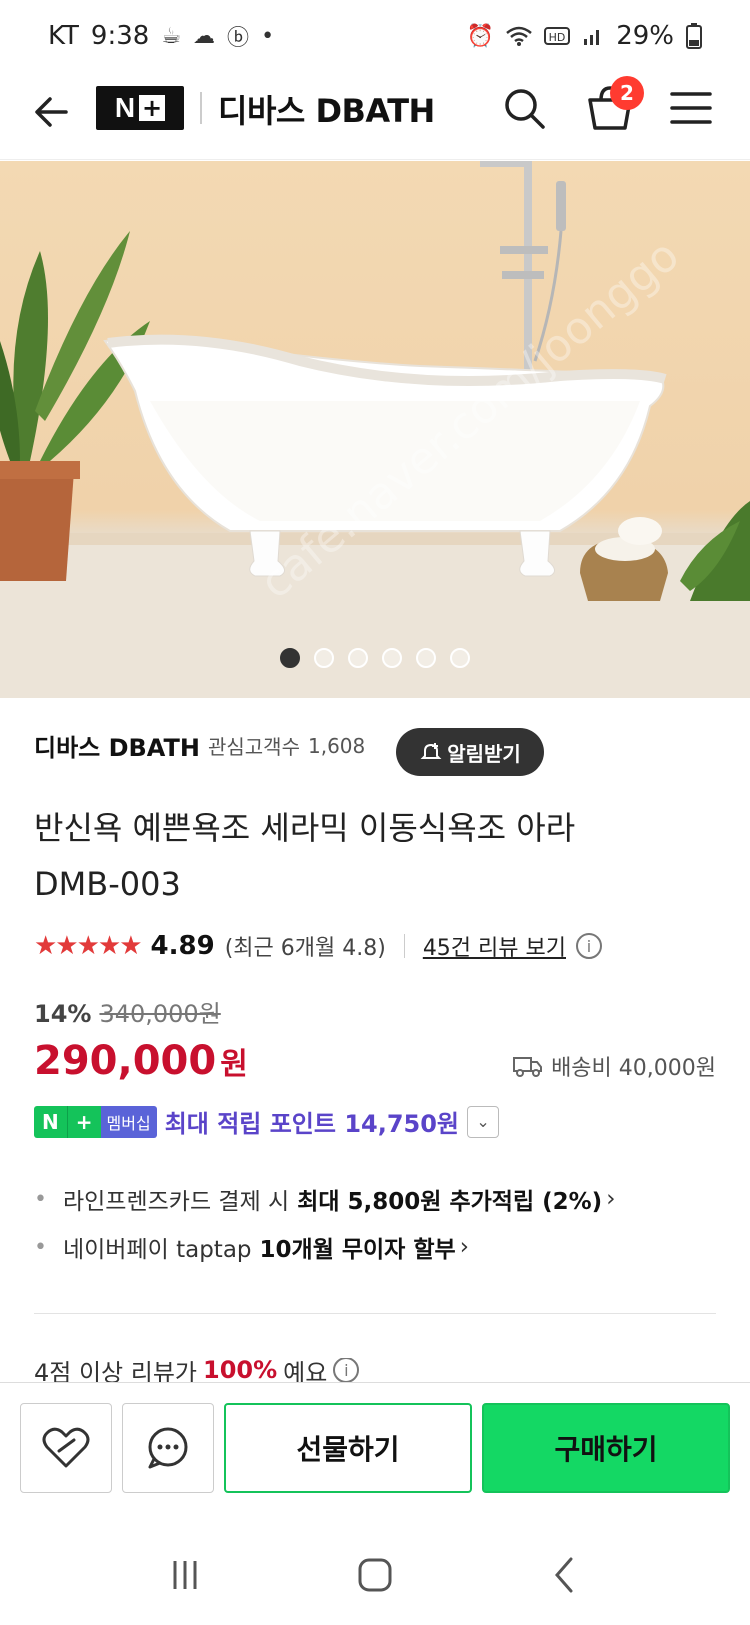  I want to click on talk-button, so click(168, 1448).